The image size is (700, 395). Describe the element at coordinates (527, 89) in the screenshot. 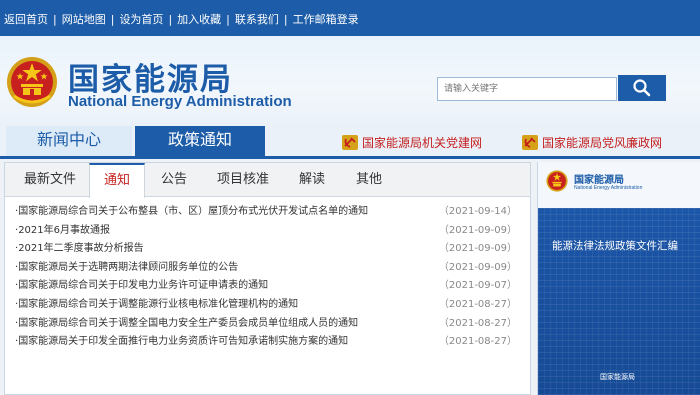

I see `search-input` at that location.